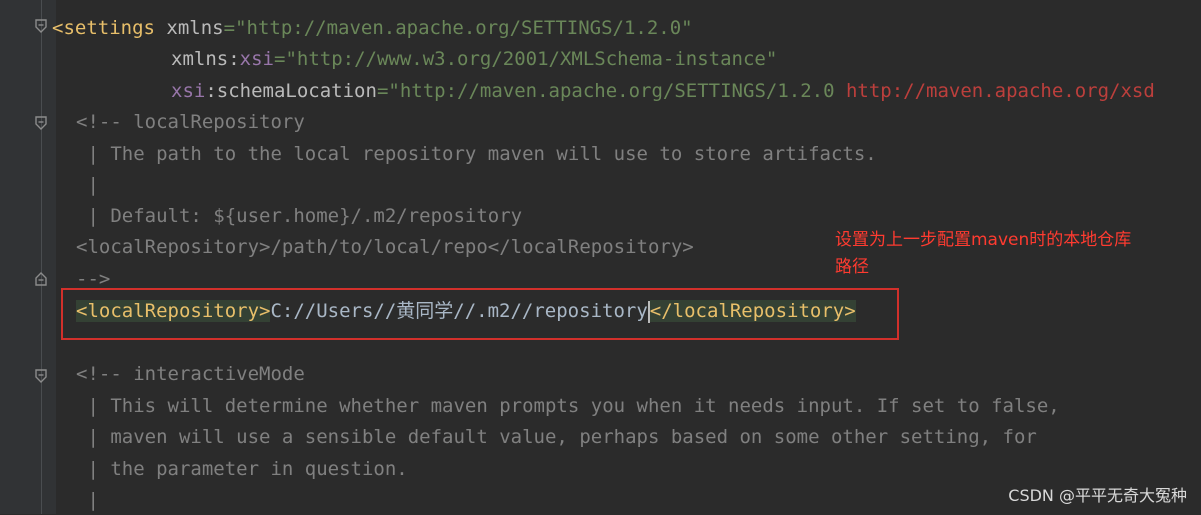 The width and height of the screenshot is (1201, 515). What do you see at coordinates (103, 28) in the screenshot?
I see `settings-tag: <settings` at bounding box center [103, 28].